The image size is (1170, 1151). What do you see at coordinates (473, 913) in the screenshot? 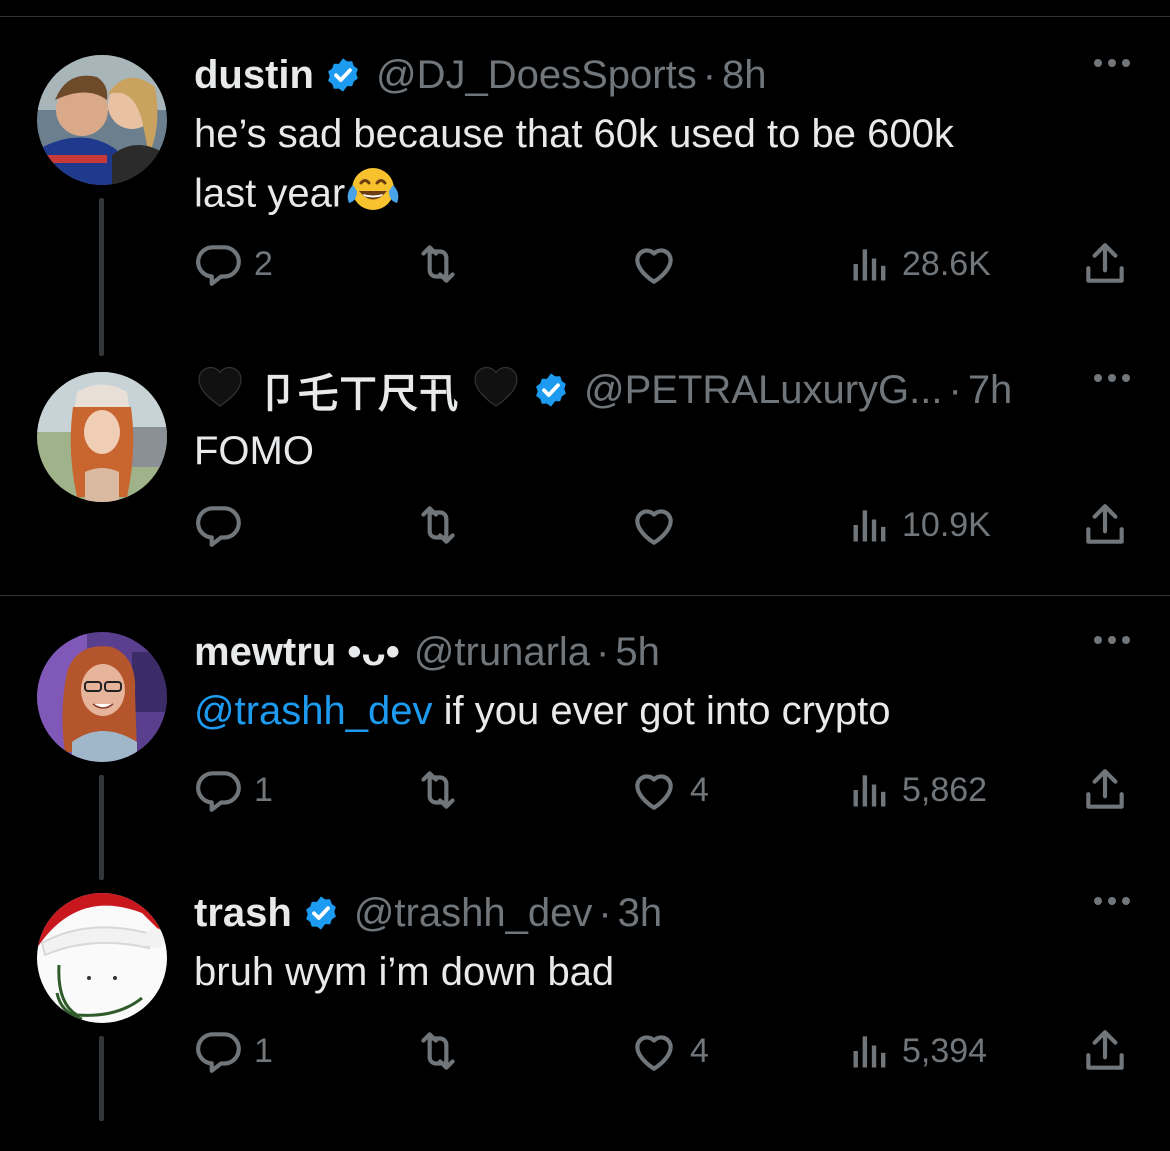
I see `user-handle: @trashh_dev` at bounding box center [473, 913].